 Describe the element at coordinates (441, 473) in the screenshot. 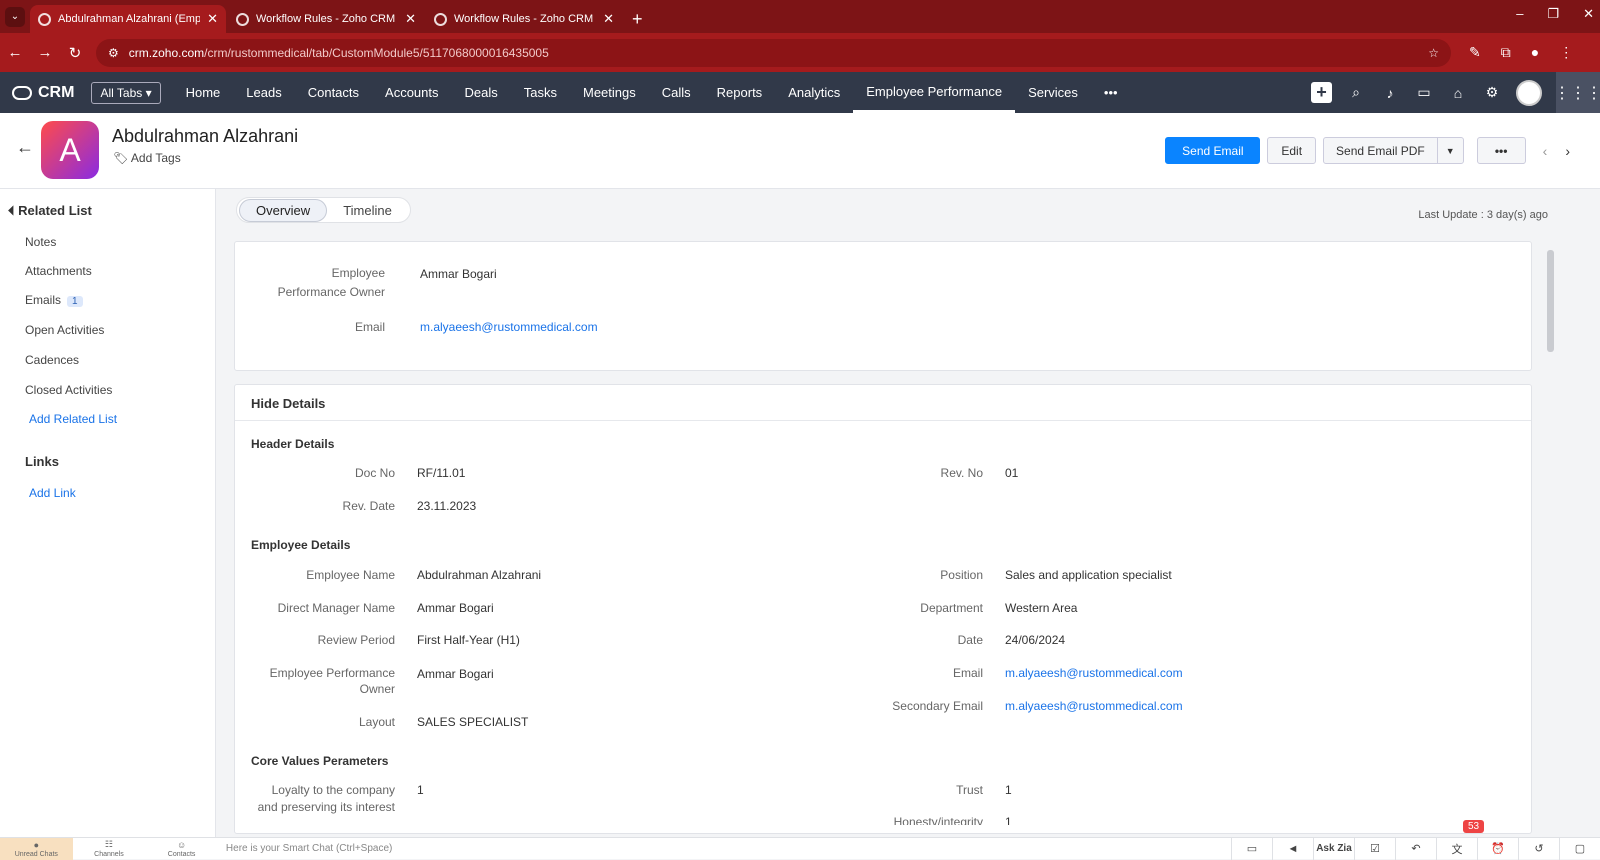

I see `doc-no-value: RF/11.01` at that location.